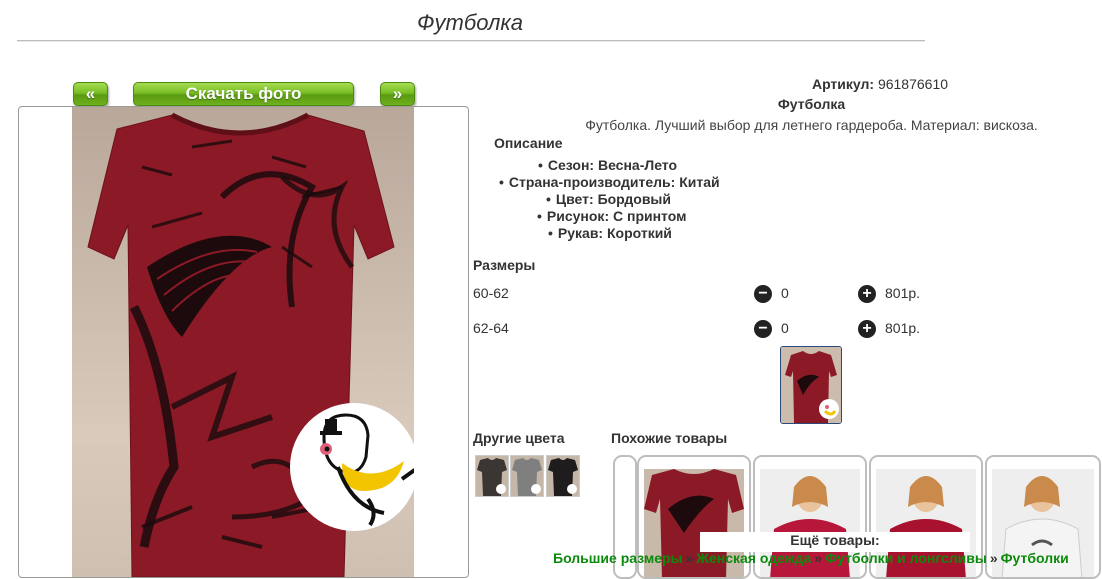  What do you see at coordinates (519, 438) in the screenshot?
I see `other-colors-heading: Другие цвета` at bounding box center [519, 438].